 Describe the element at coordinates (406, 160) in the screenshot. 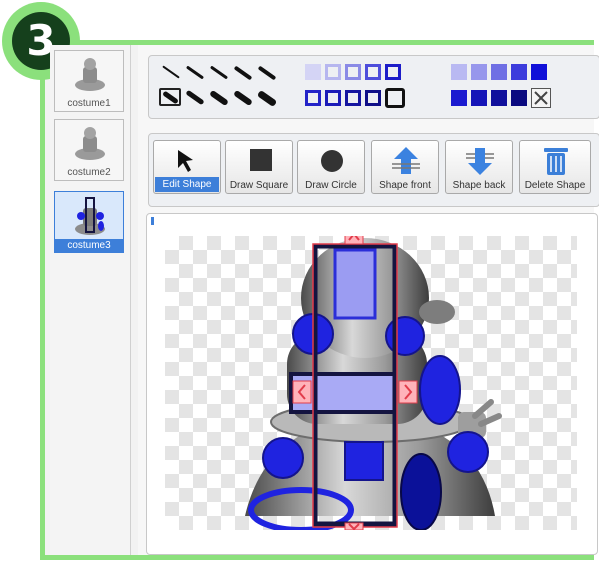

I see `arrow-up-icon` at that location.